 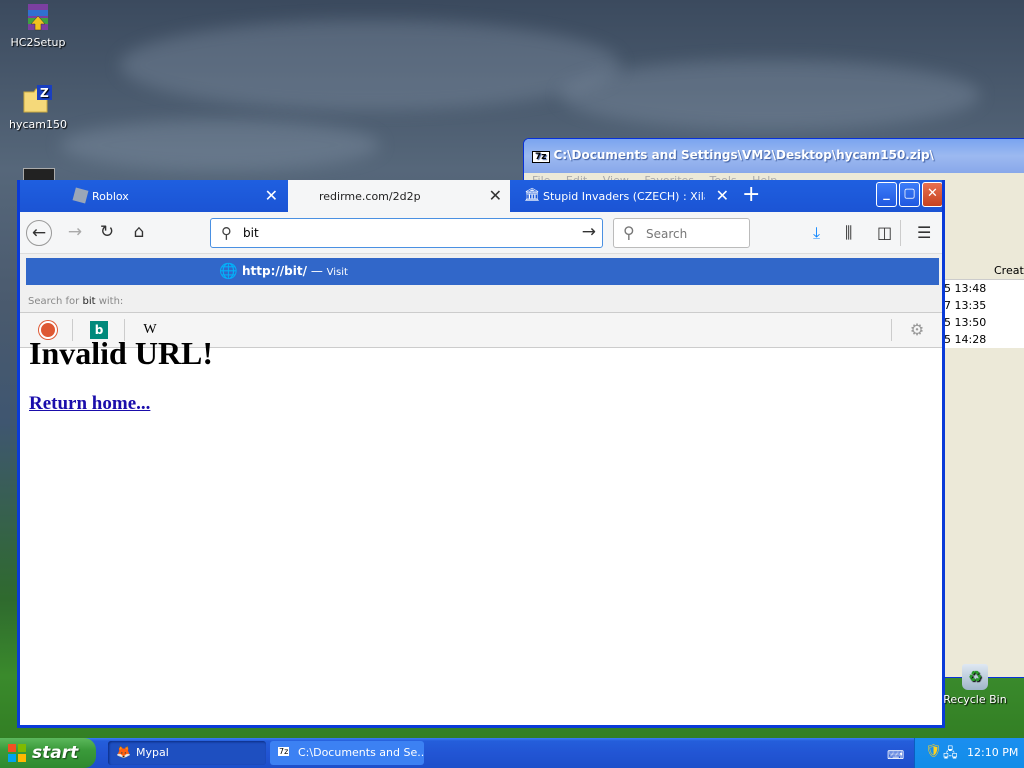 I want to click on desktop-icon-label: HC2Setup, so click(x=38, y=42).